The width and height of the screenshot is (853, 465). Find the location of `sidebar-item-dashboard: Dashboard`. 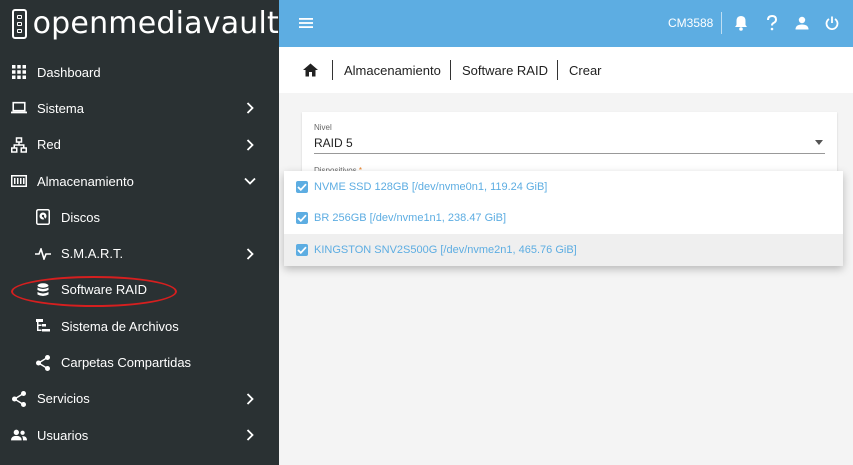

sidebar-item-dashboard: Dashboard is located at coordinates (139, 72).